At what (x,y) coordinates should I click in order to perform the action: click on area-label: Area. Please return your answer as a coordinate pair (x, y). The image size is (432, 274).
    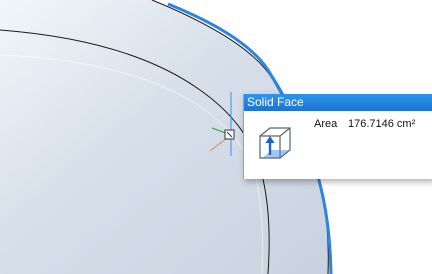
    Looking at the image, I should click on (326, 124).